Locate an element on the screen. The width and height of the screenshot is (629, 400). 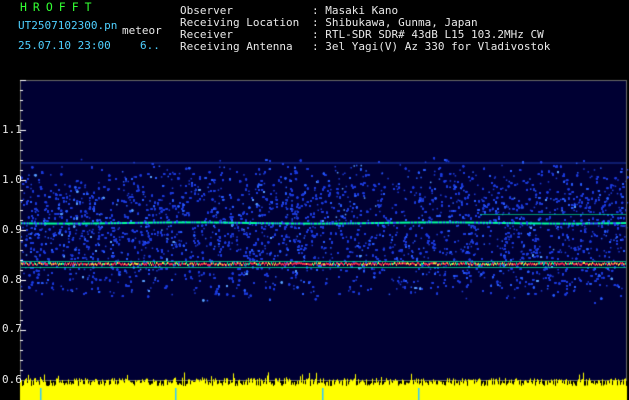
file-name: UT2507102300.pn is located at coordinates (68, 25).